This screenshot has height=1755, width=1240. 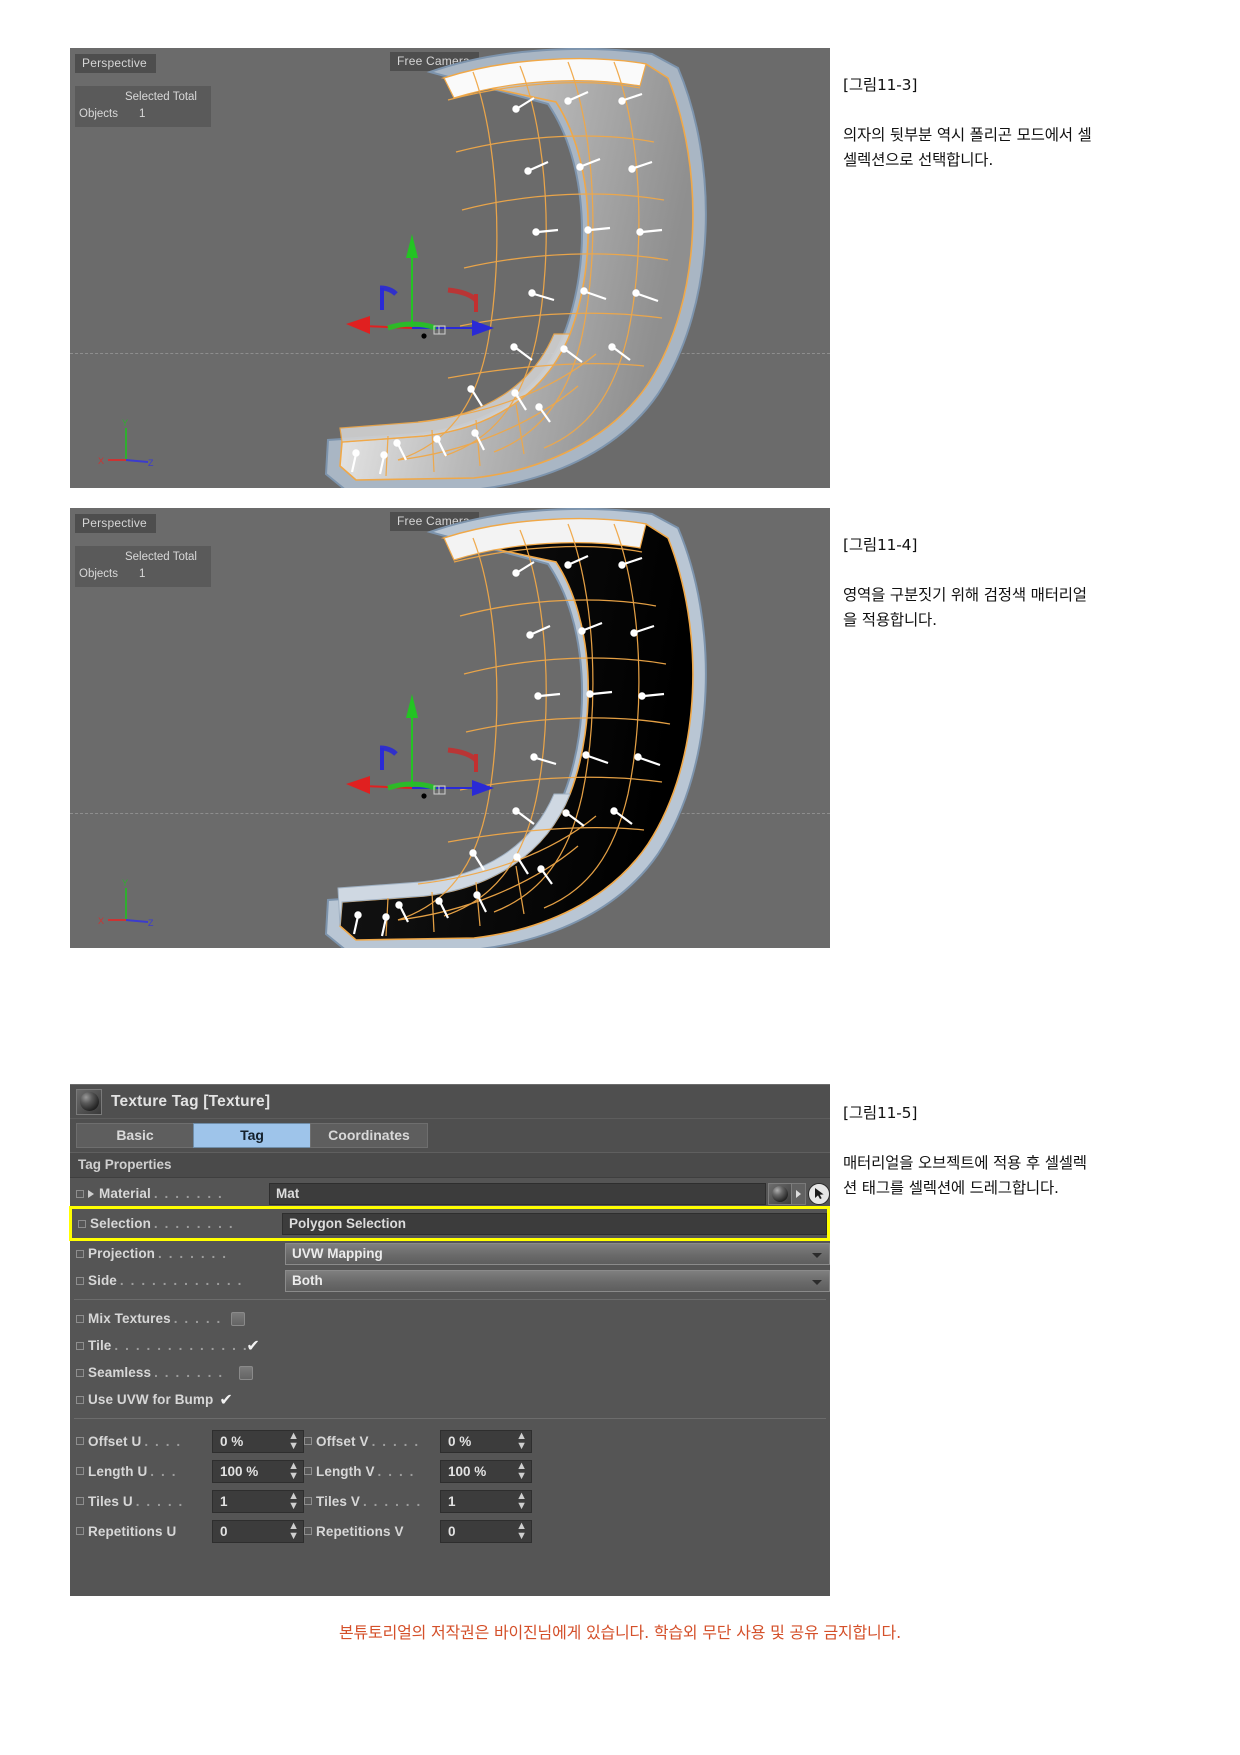 I want to click on stats-objects-row: Objects 1, so click(x=141, y=114).